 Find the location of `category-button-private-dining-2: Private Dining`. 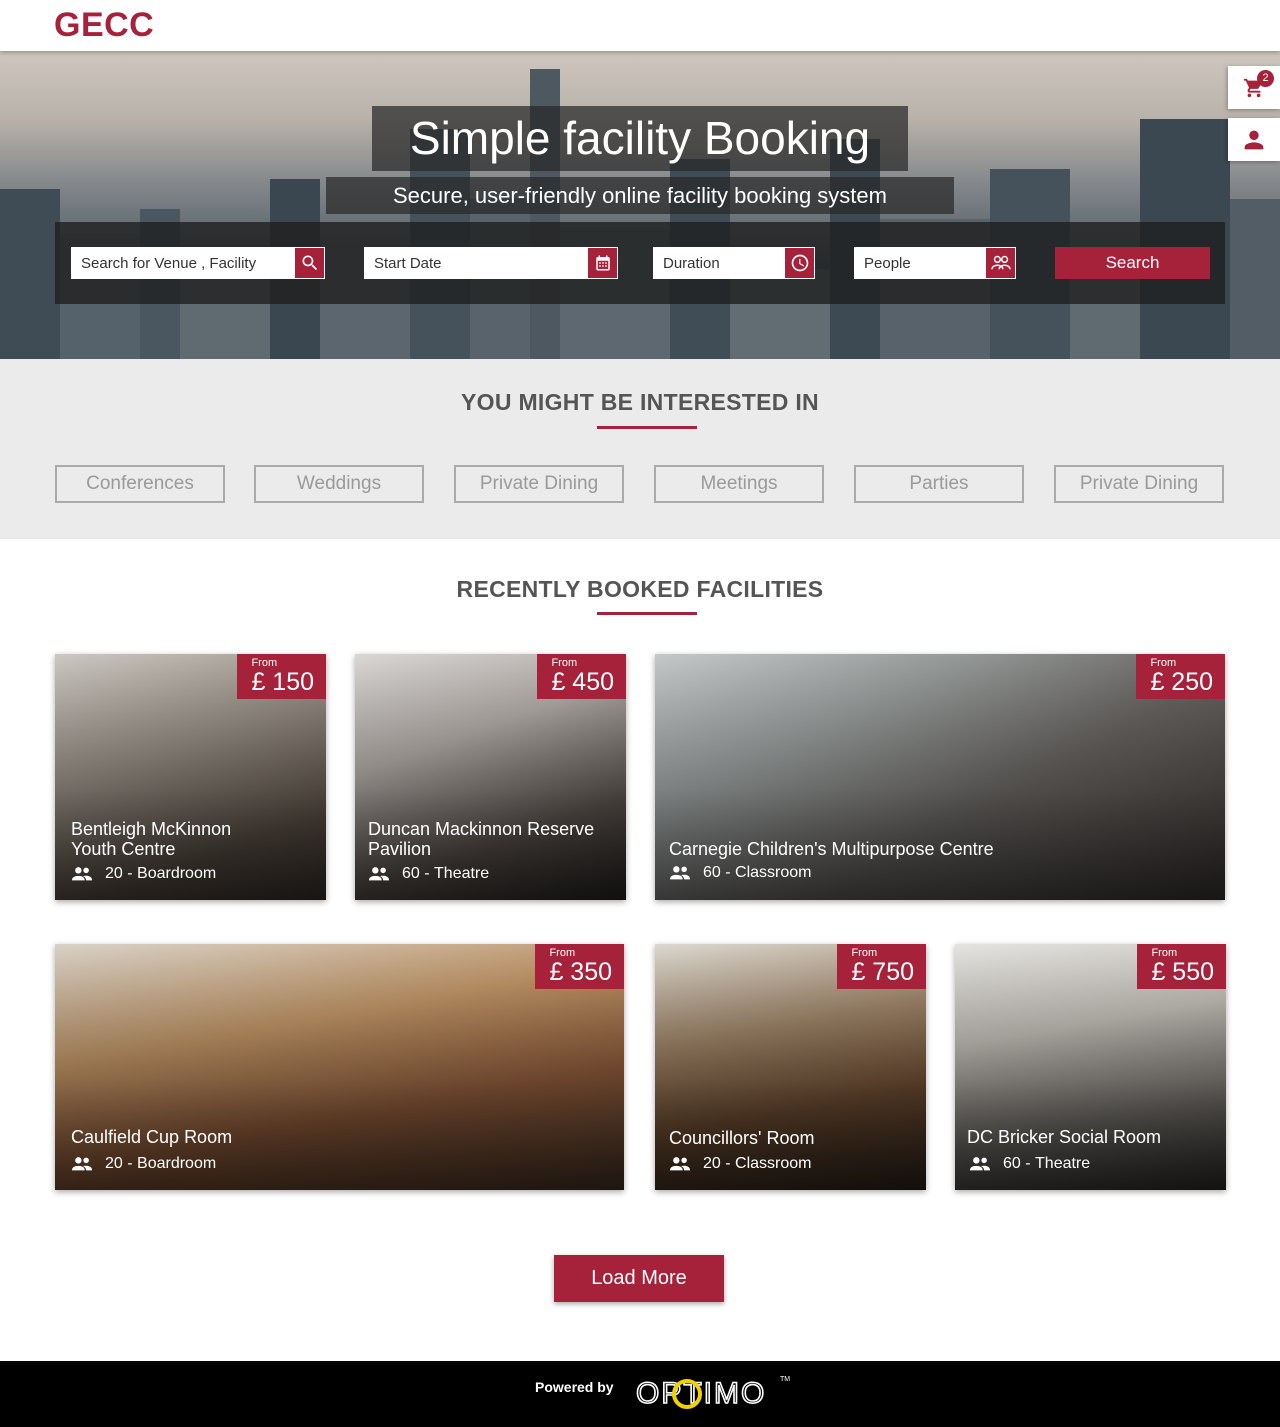

category-button-private-dining-2: Private Dining is located at coordinates (1139, 484).